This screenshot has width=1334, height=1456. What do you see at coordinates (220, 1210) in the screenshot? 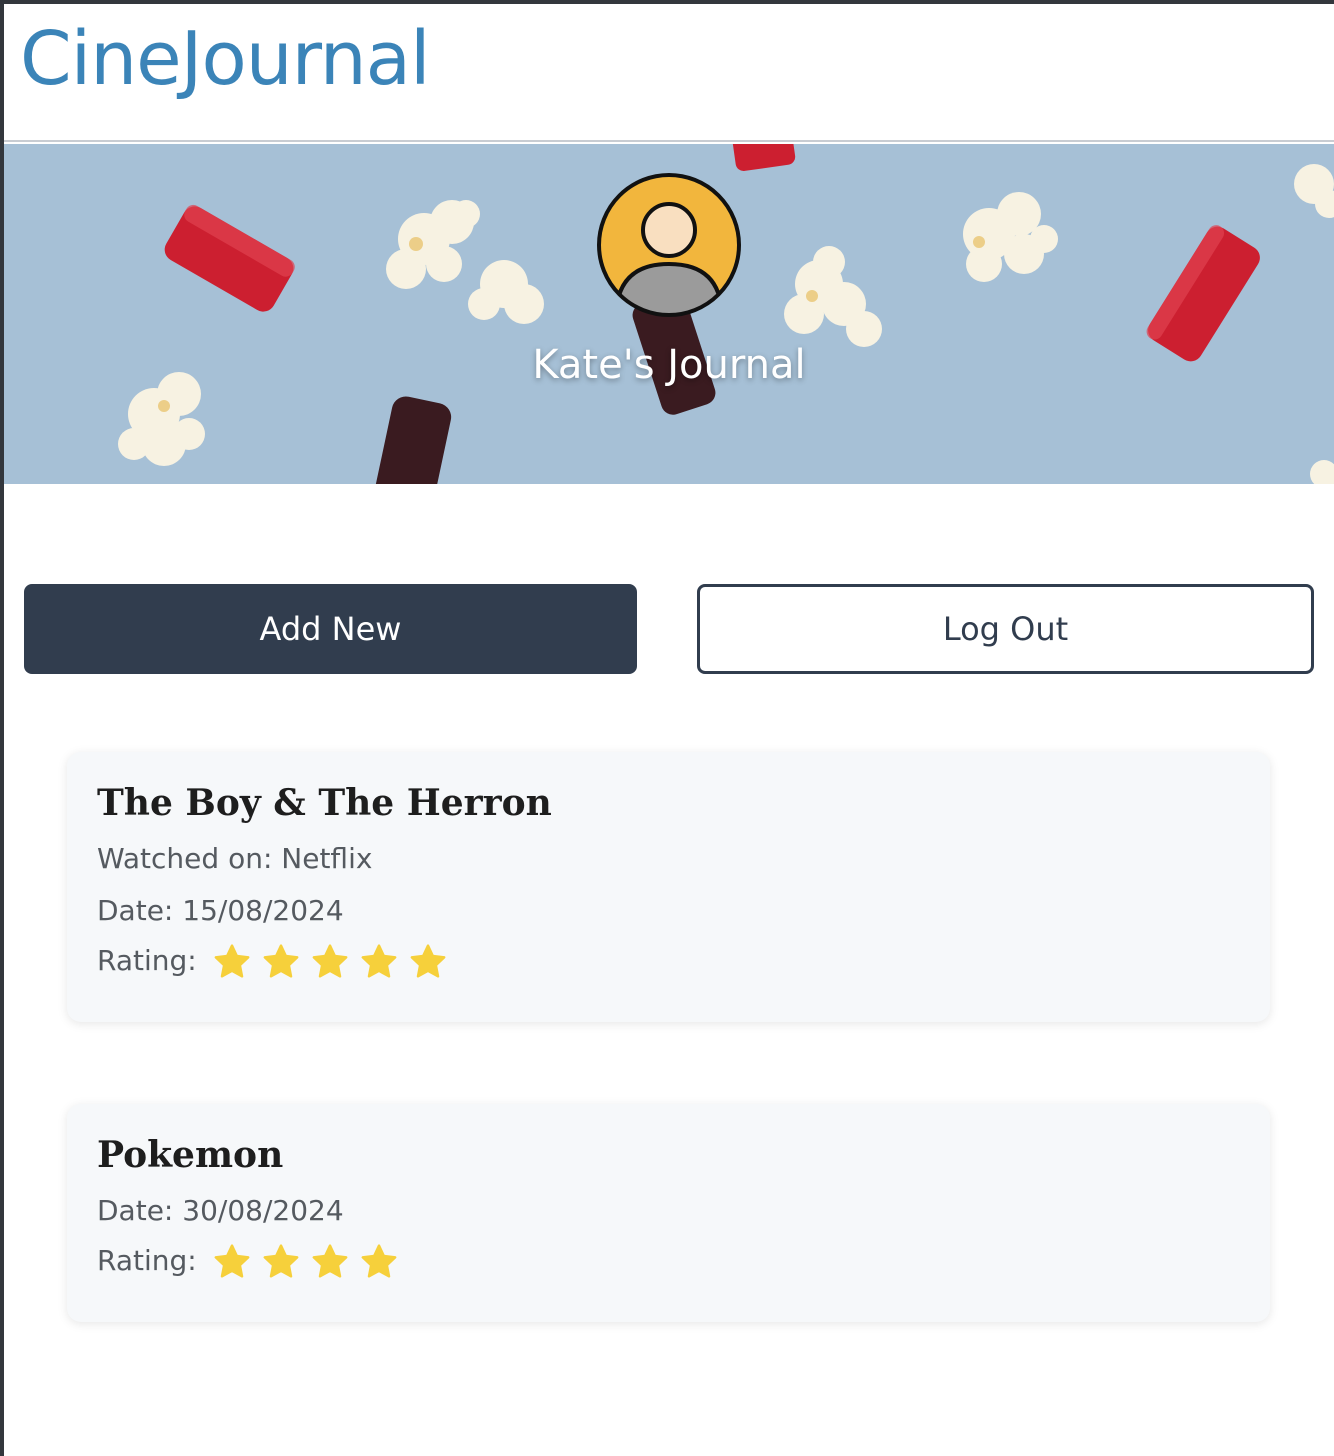
I see `entry-date: Date: 30/08/2024` at bounding box center [220, 1210].